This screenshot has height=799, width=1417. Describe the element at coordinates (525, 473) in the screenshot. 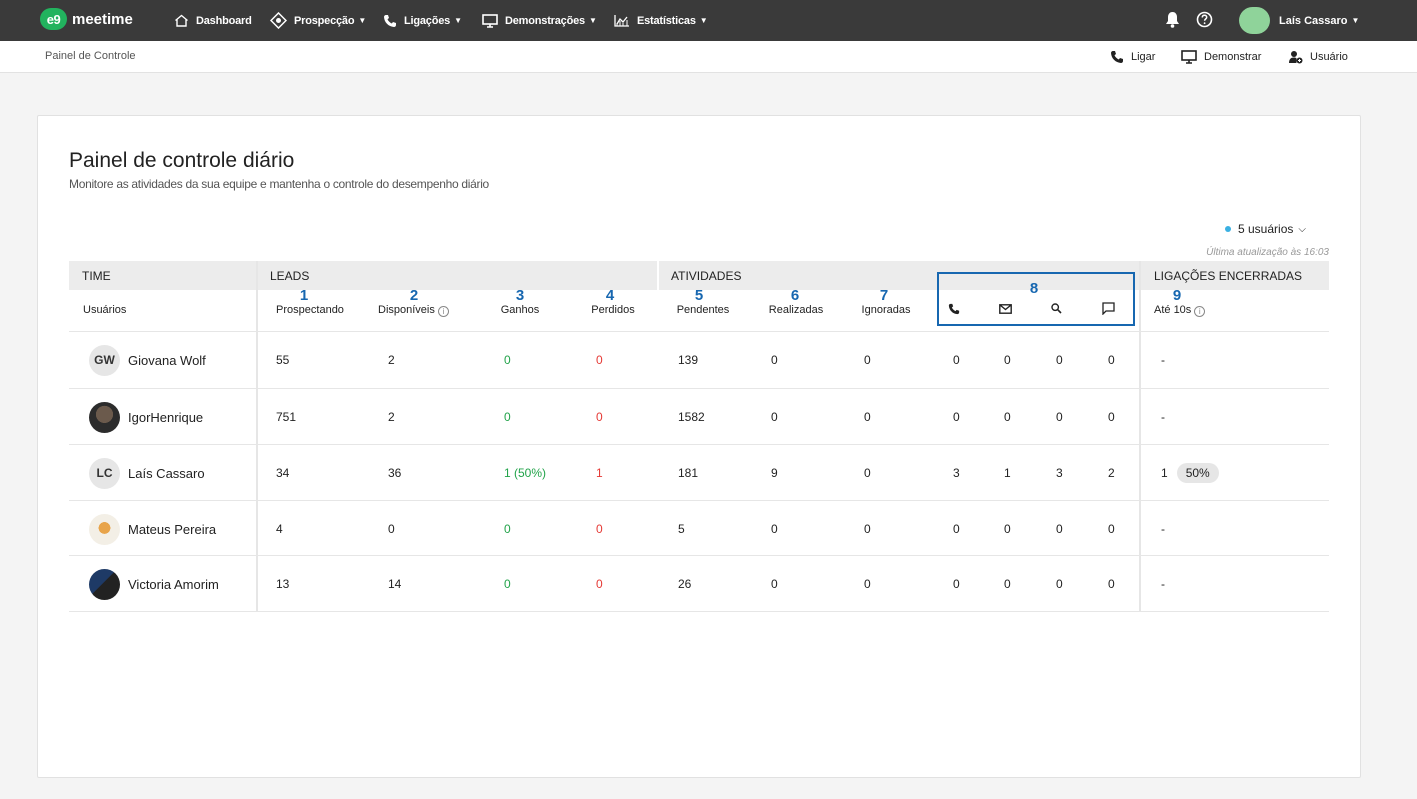

I see `cell-ganhos: 1 (50%)` at that location.